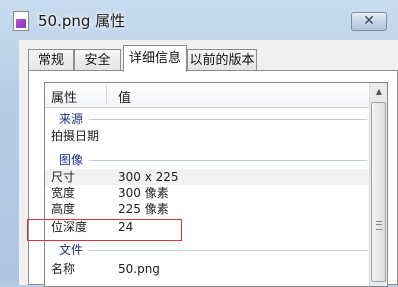 The width and height of the screenshot is (398, 287). Describe the element at coordinates (378, 192) in the screenshot. I see `scroll-thumb` at that location.